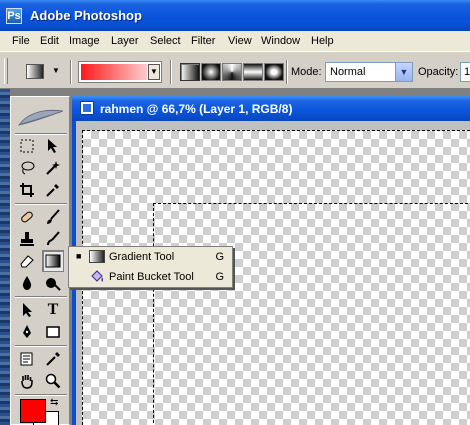 This screenshot has height=425, width=470. I want to click on rect-marquee-icon, so click(27, 146).